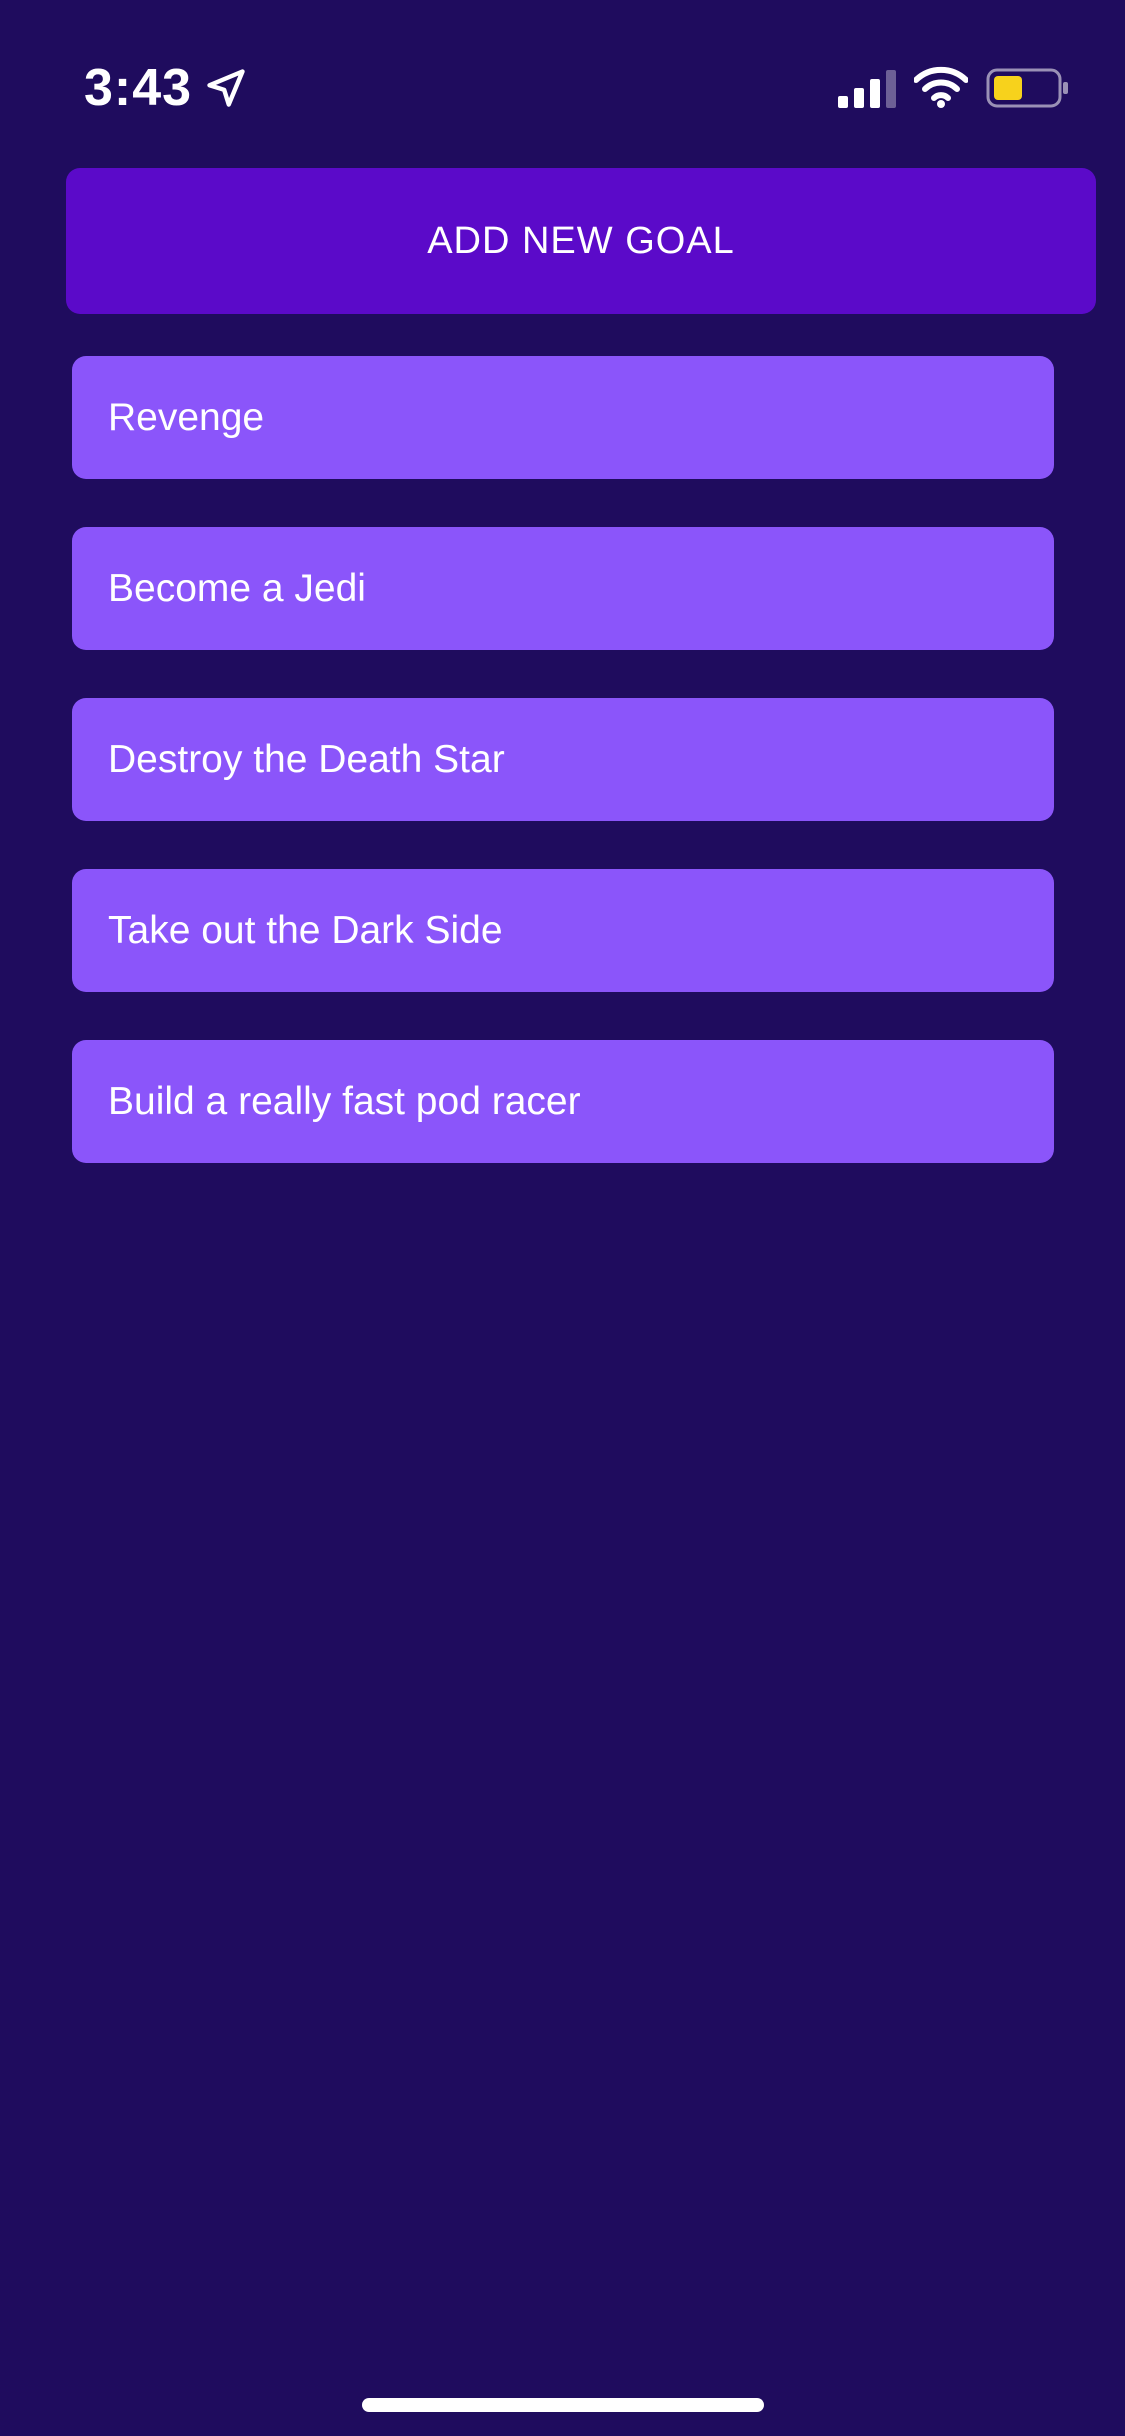 The width and height of the screenshot is (1125, 2436). I want to click on status-bar: 3:43, so click(562, 75).